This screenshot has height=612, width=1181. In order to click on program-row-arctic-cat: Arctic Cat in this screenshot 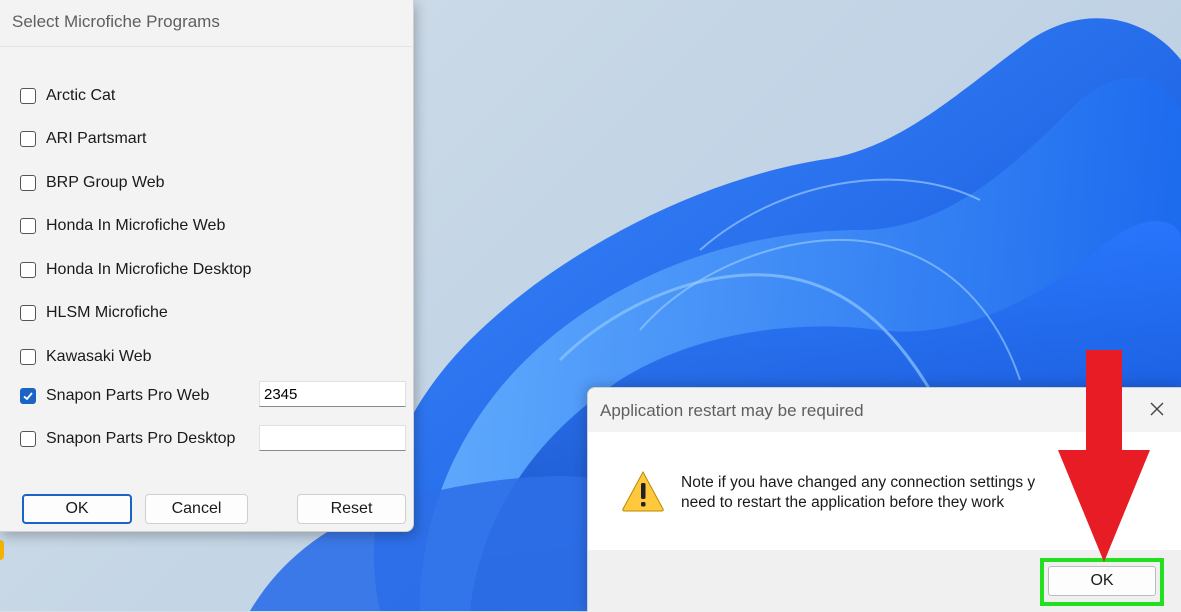, I will do `click(67, 96)`.